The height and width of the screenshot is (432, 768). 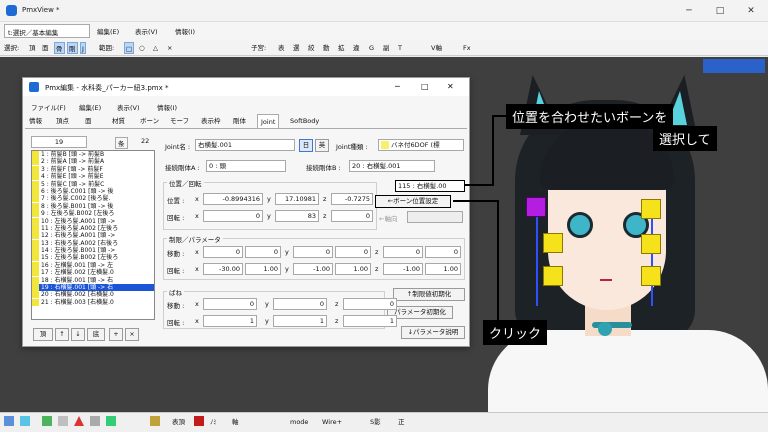 What do you see at coordinates (436, 48) in the screenshot?
I see `tb-vaxis: V軸` at bounding box center [436, 48].